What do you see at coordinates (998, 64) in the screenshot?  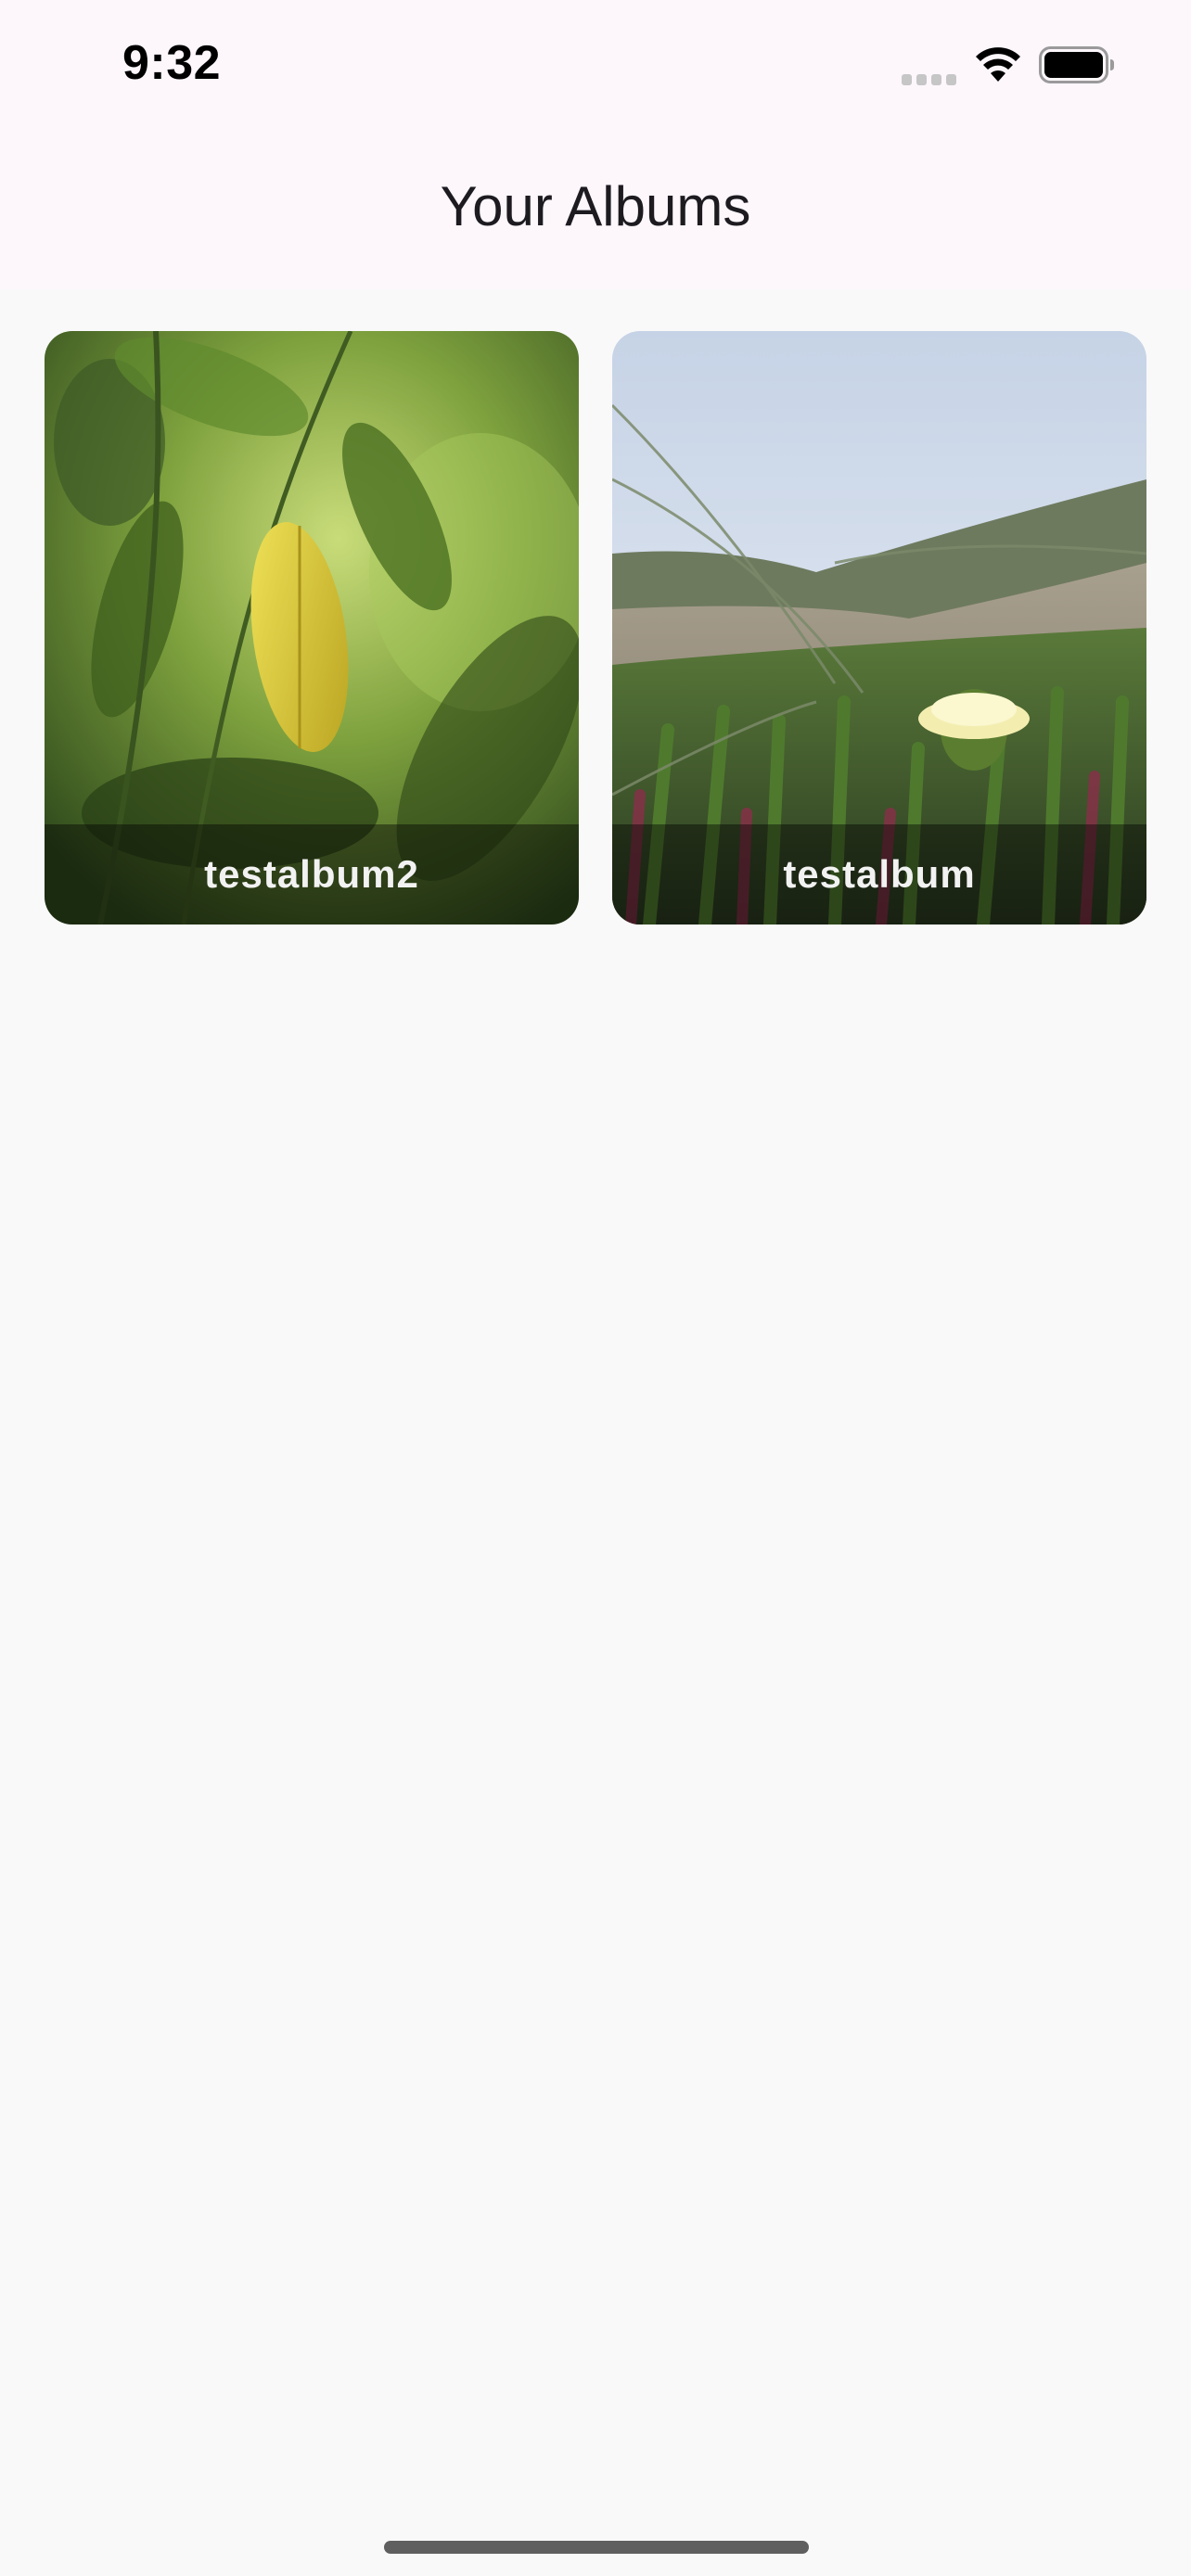 I see `wifi-icon` at bounding box center [998, 64].